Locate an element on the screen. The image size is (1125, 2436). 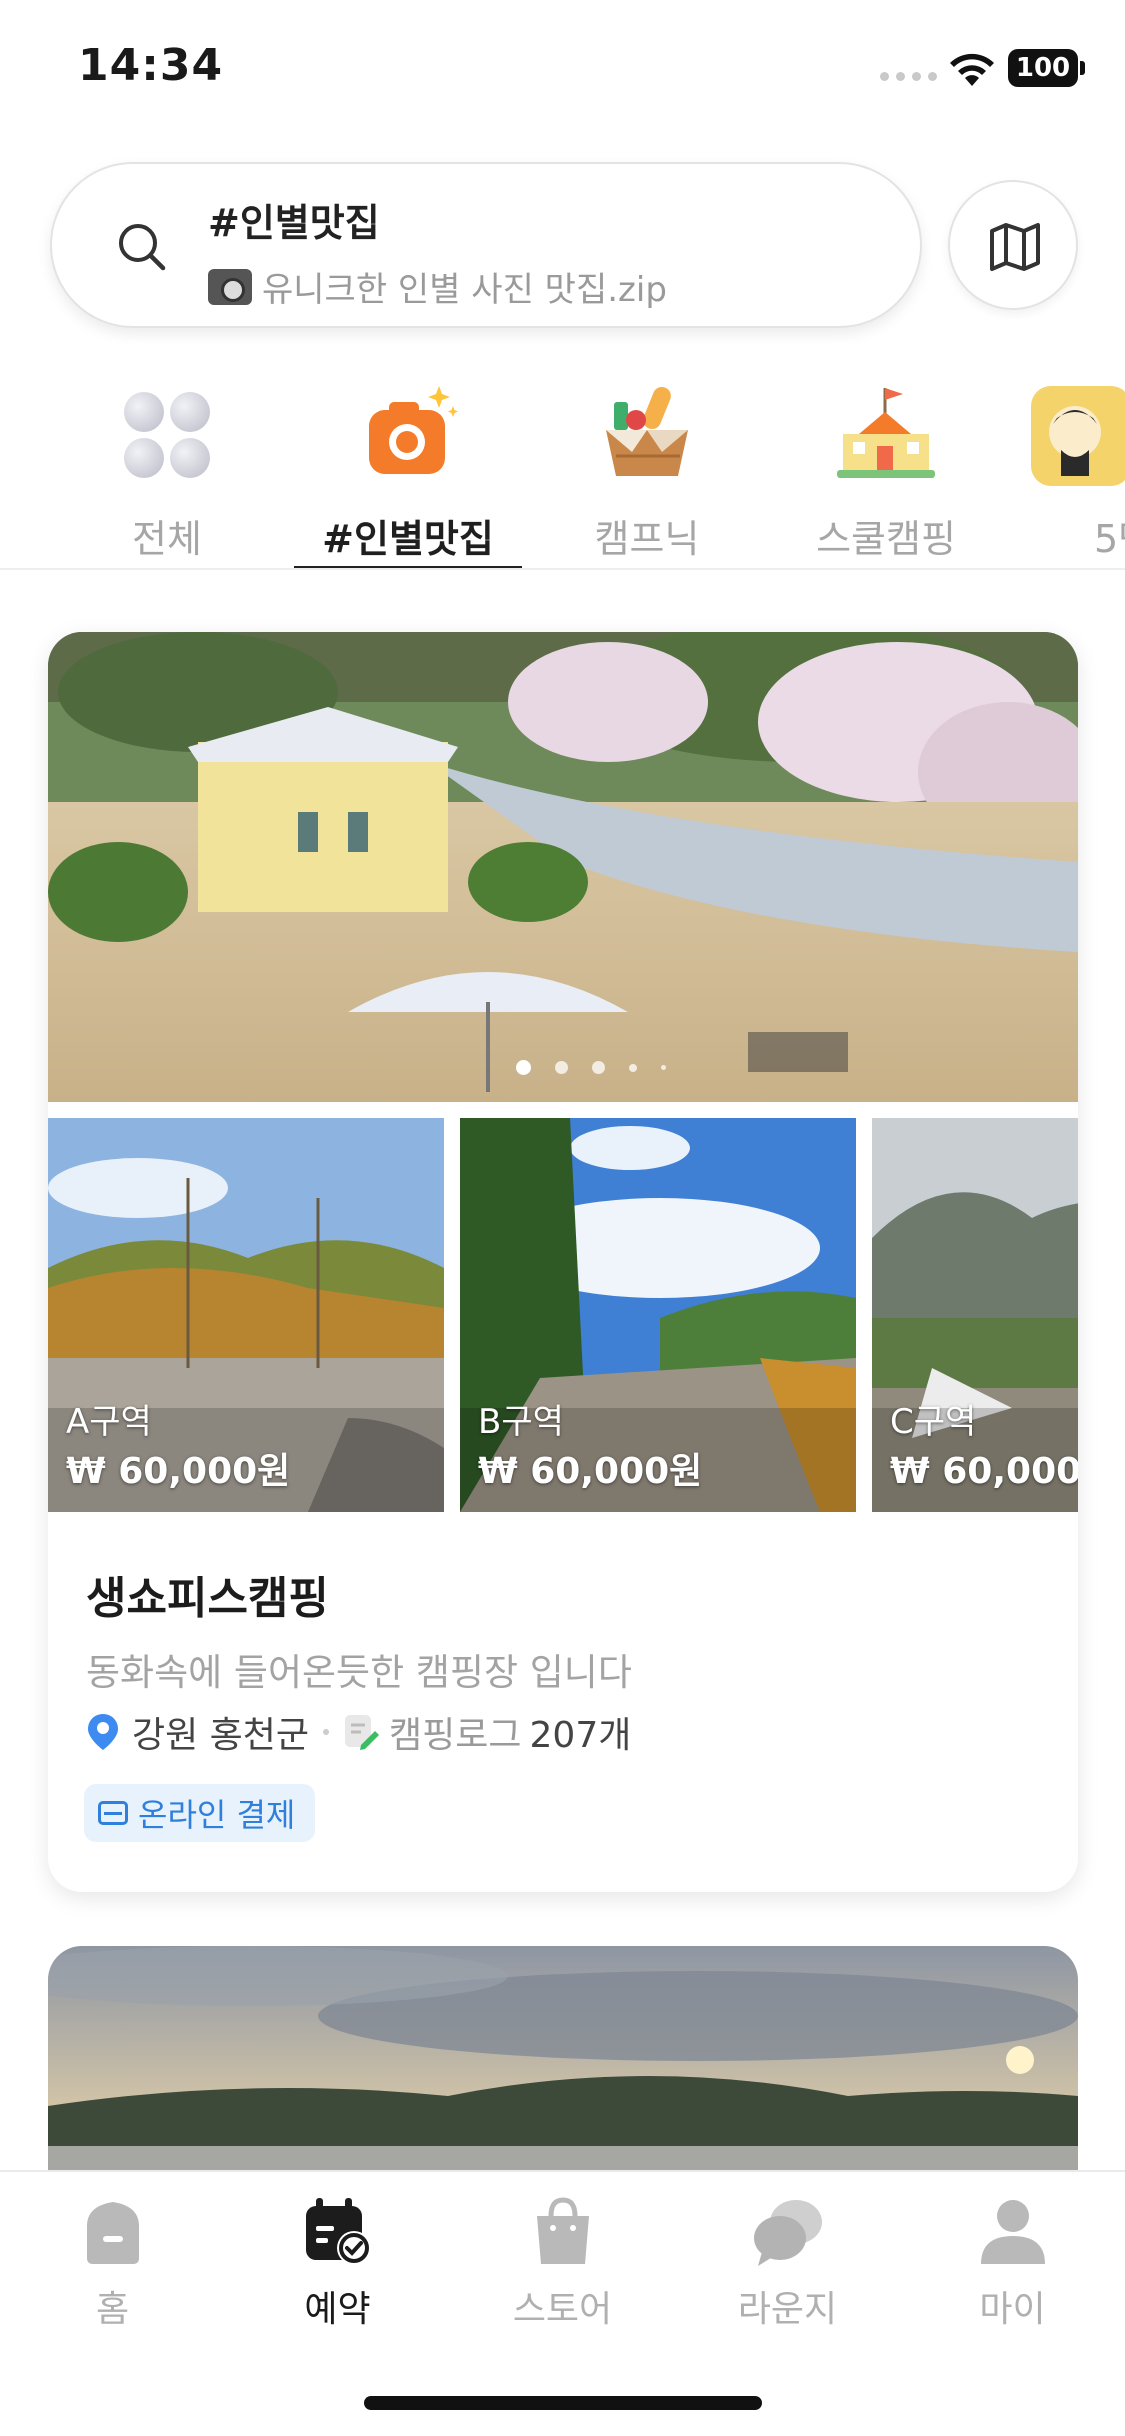
home-indicator is located at coordinates (563, 2403).